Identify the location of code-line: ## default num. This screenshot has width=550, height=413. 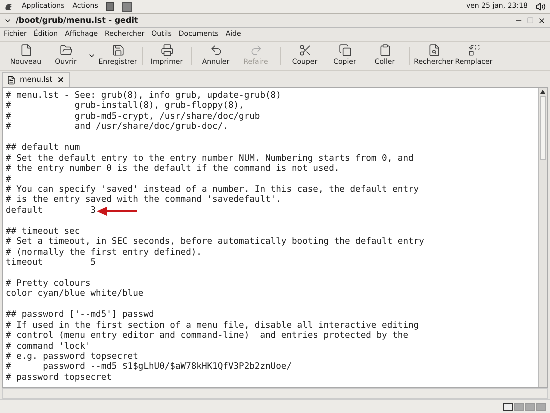
(43, 148).